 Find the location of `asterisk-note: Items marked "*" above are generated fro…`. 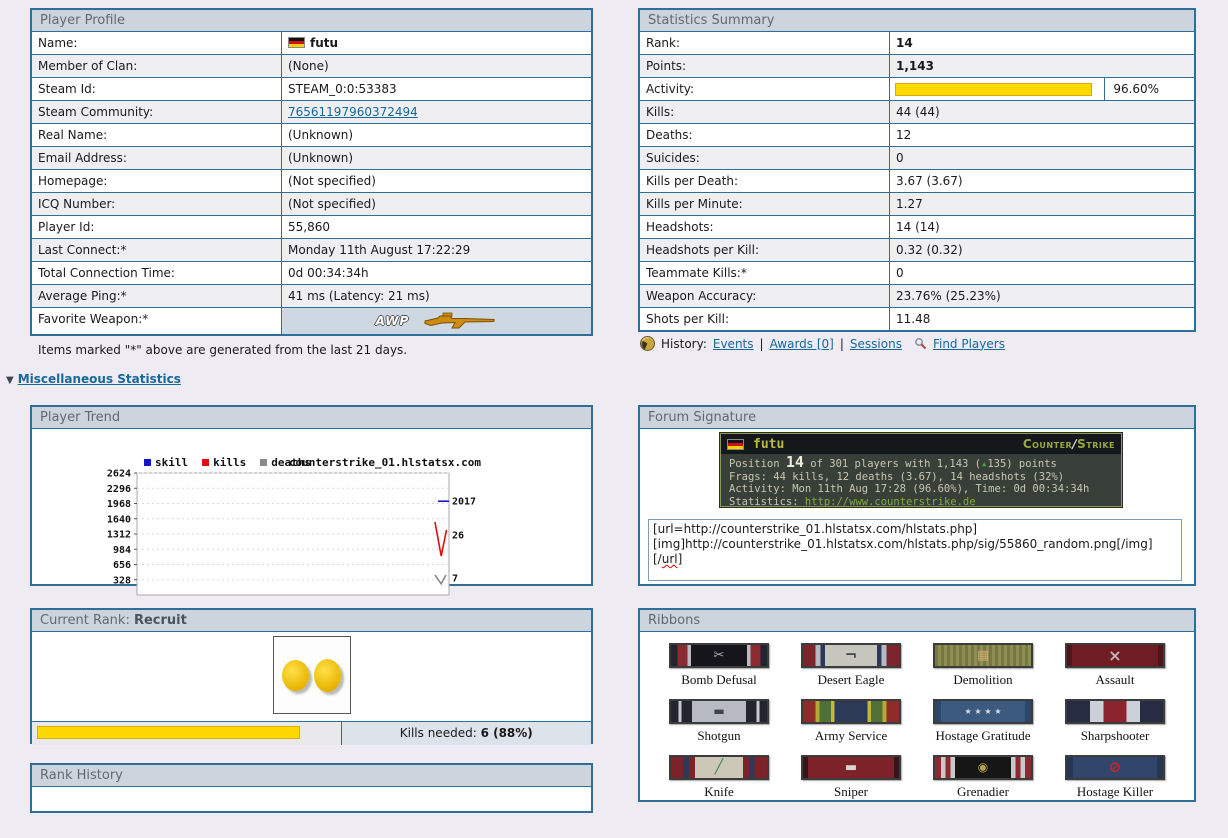

asterisk-note: Items marked "*" above are generated fro… is located at coordinates (223, 350).